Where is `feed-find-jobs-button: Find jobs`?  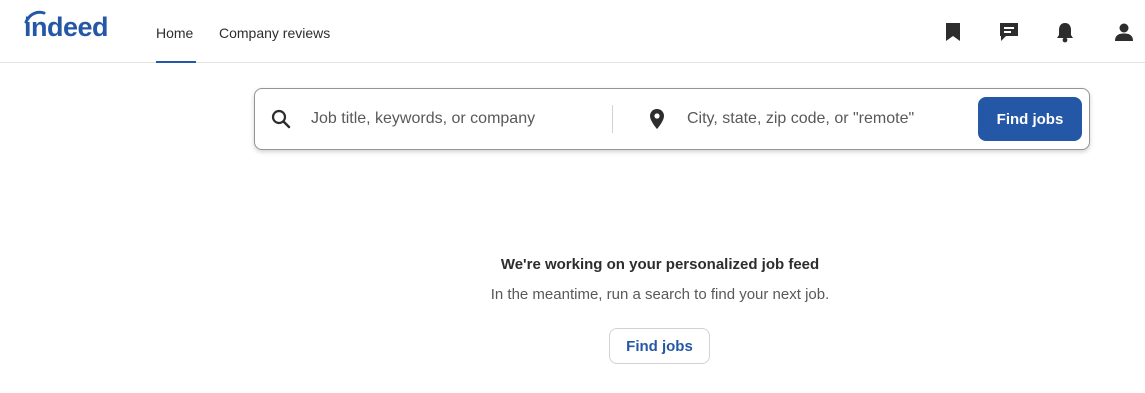 feed-find-jobs-button: Find jobs is located at coordinates (659, 346).